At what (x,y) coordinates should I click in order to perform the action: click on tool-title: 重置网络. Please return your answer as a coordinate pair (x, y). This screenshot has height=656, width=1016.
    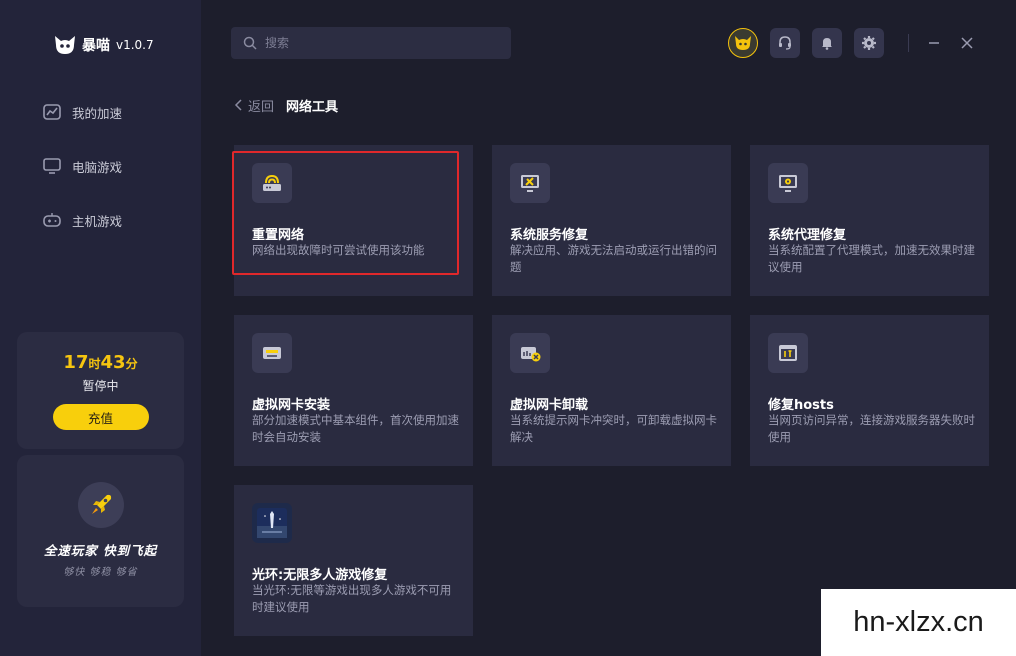
    Looking at the image, I should click on (278, 235).